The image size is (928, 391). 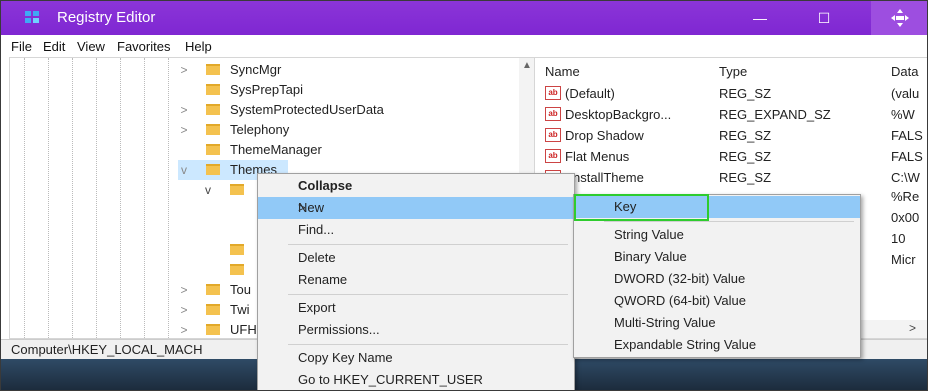 What do you see at coordinates (91, 46) in the screenshot?
I see `menu-view: View` at bounding box center [91, 46].